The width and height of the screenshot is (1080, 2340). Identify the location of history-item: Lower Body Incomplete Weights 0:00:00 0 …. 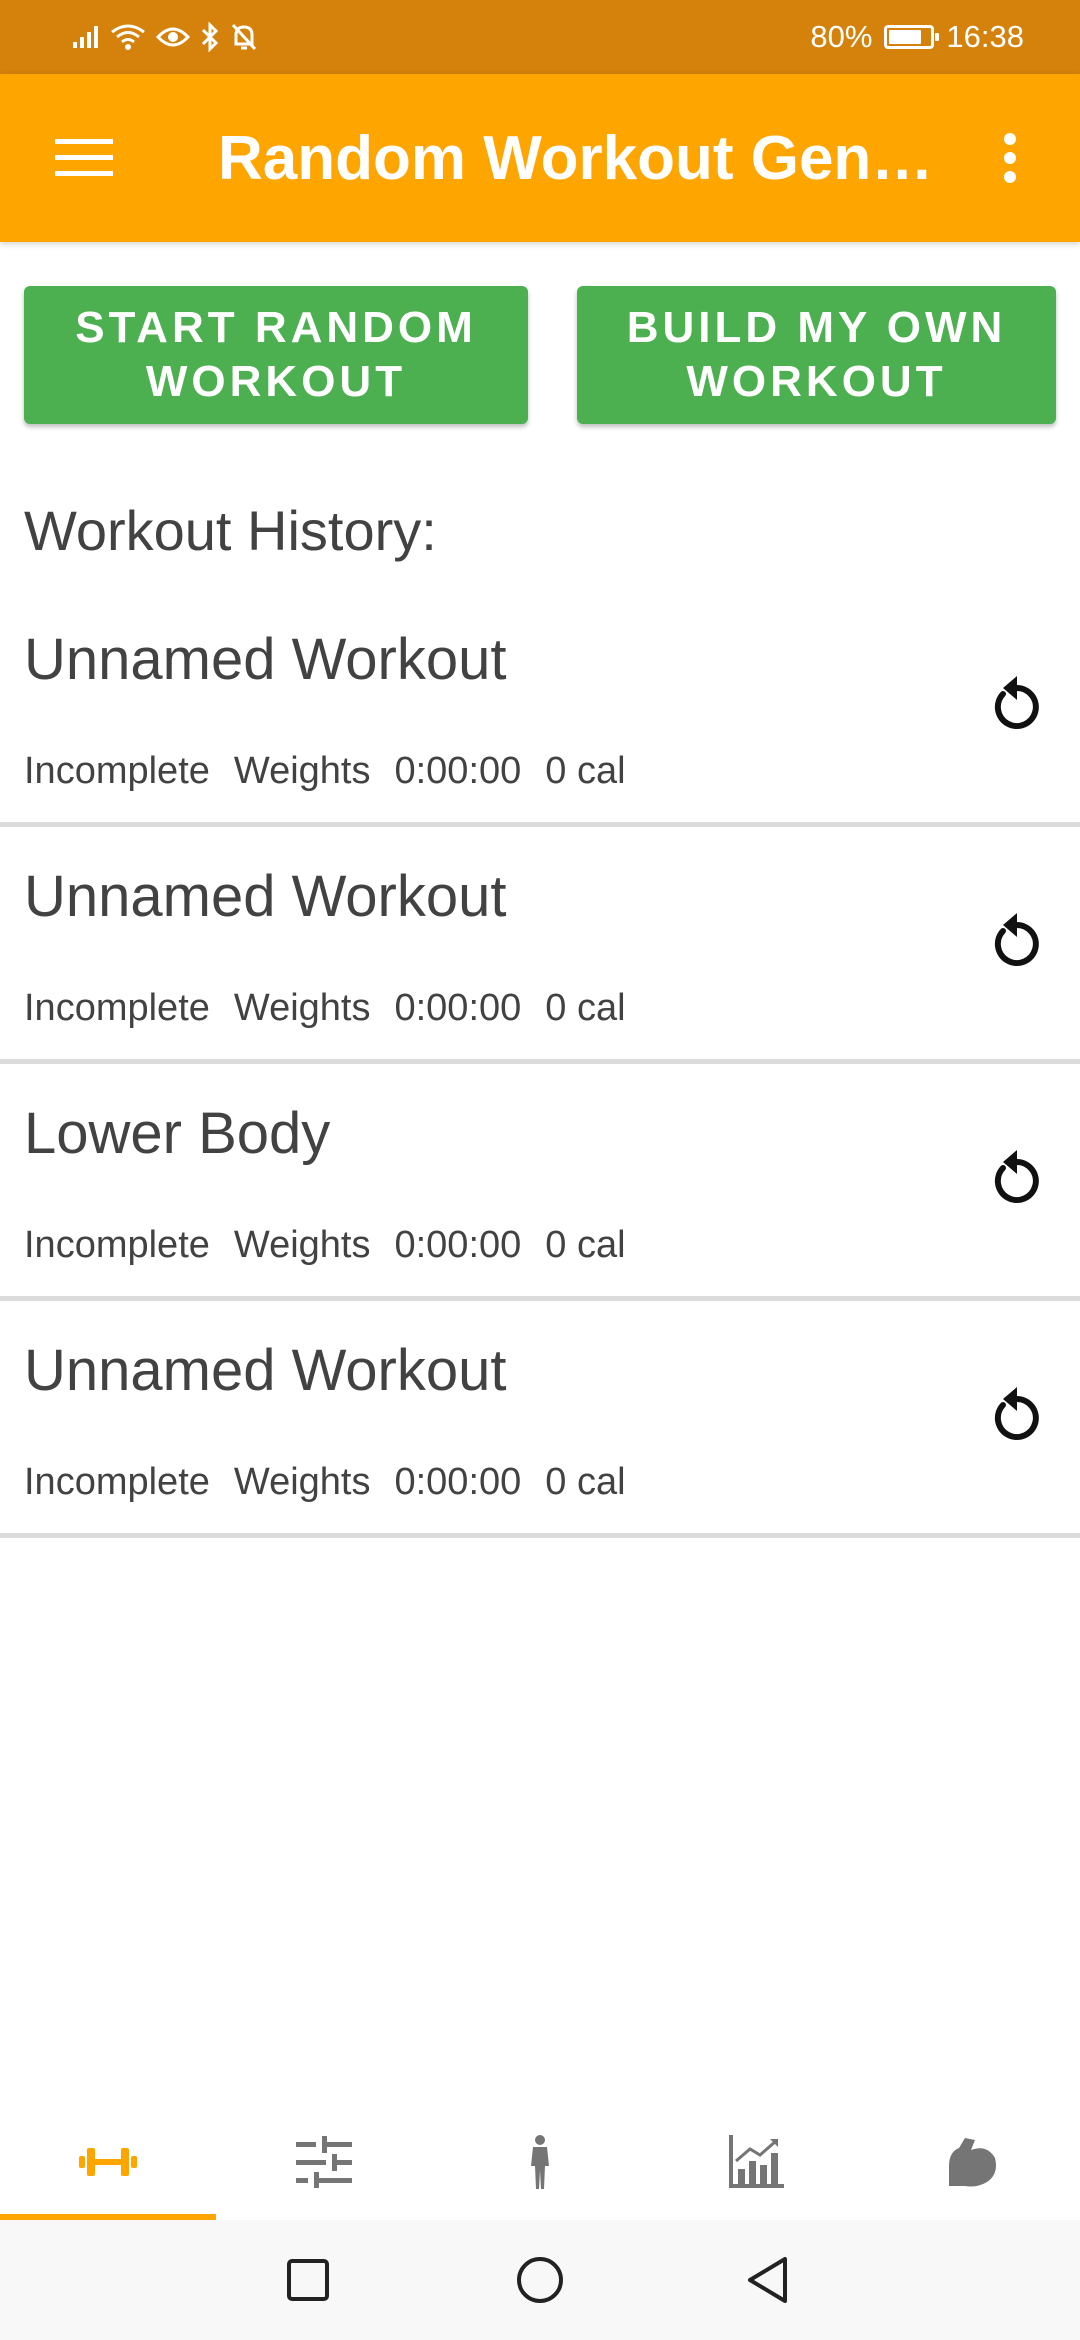
(540, 1182).